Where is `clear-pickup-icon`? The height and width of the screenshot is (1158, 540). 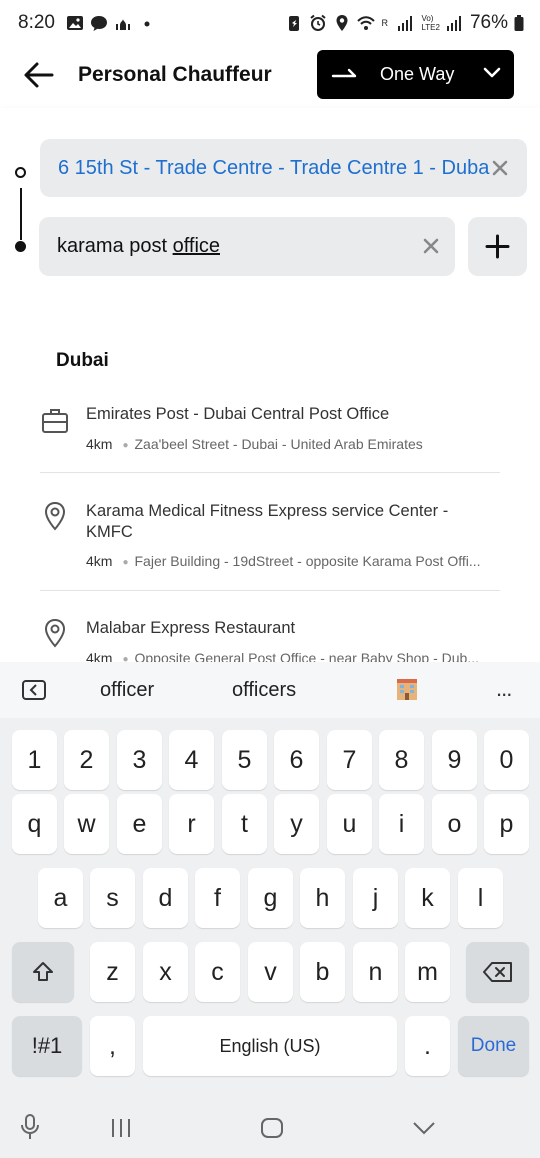
clear-pickup-icon is located at coordinates (500, 168).